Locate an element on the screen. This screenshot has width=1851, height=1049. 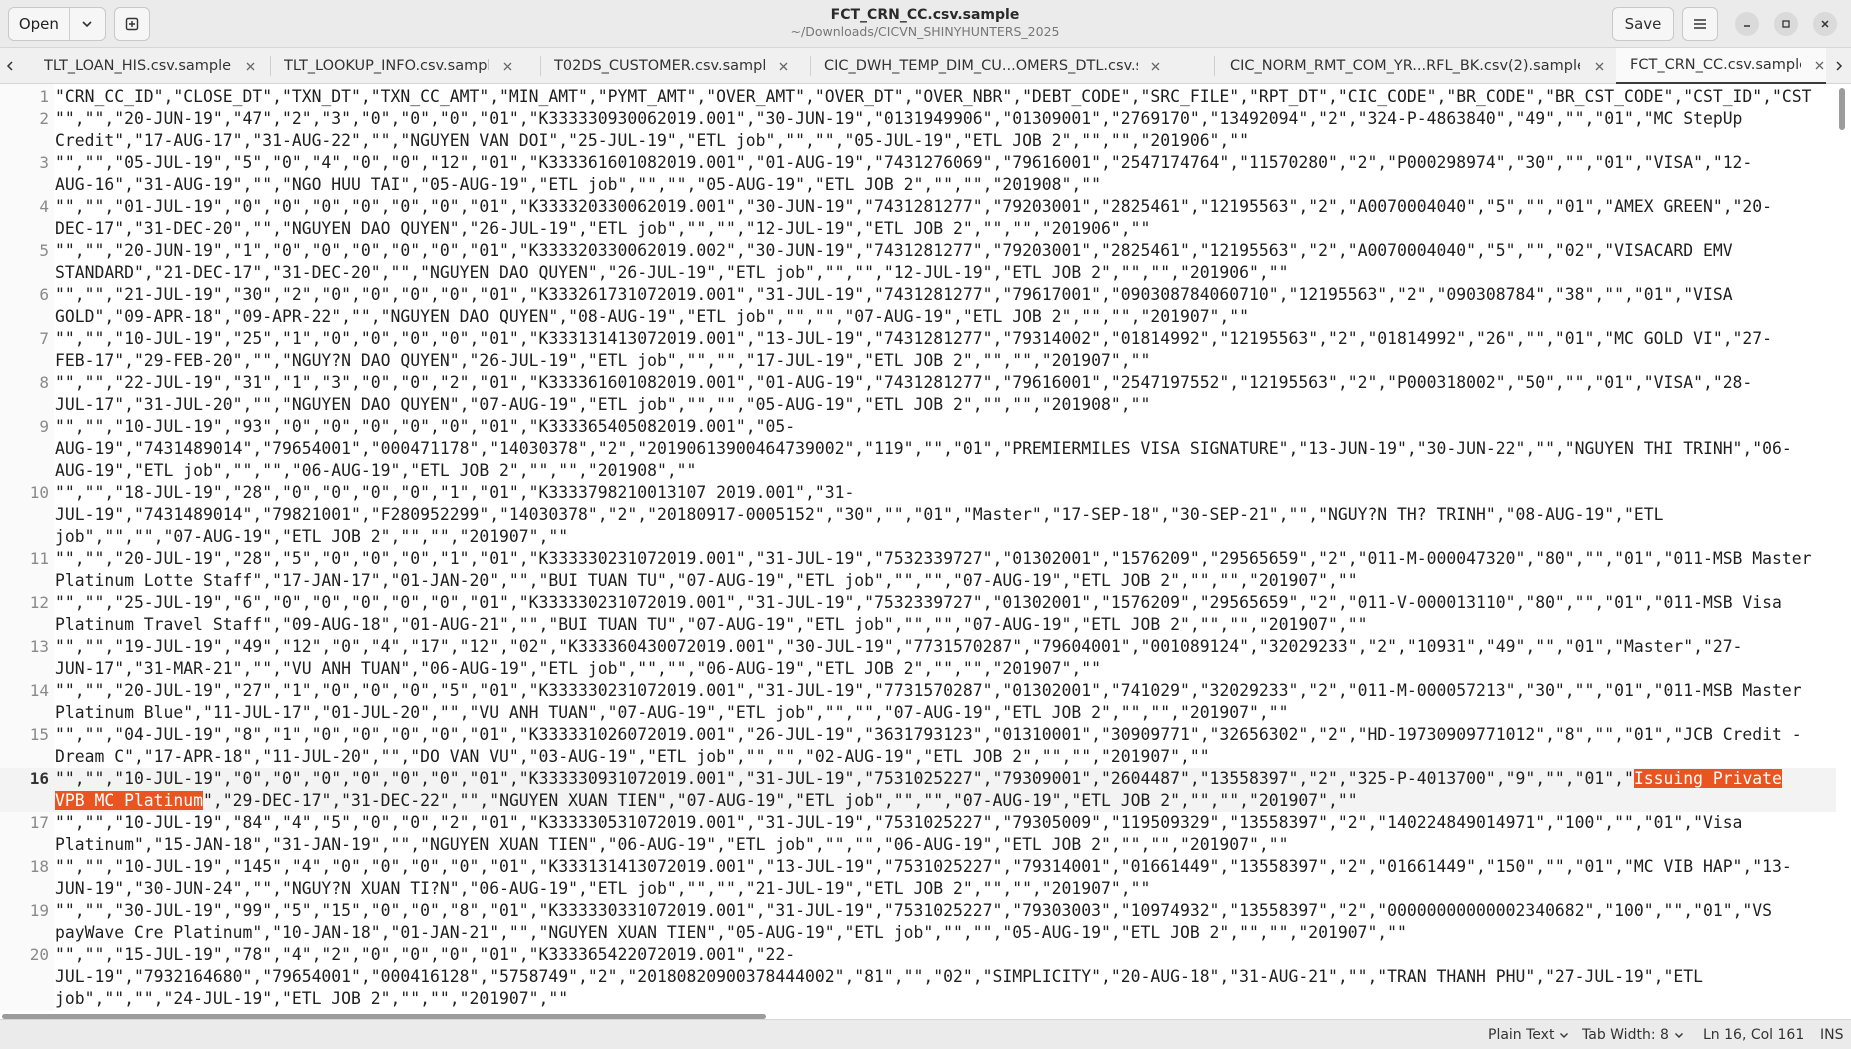
line-number: 19 is located at coordinates (39, 910).